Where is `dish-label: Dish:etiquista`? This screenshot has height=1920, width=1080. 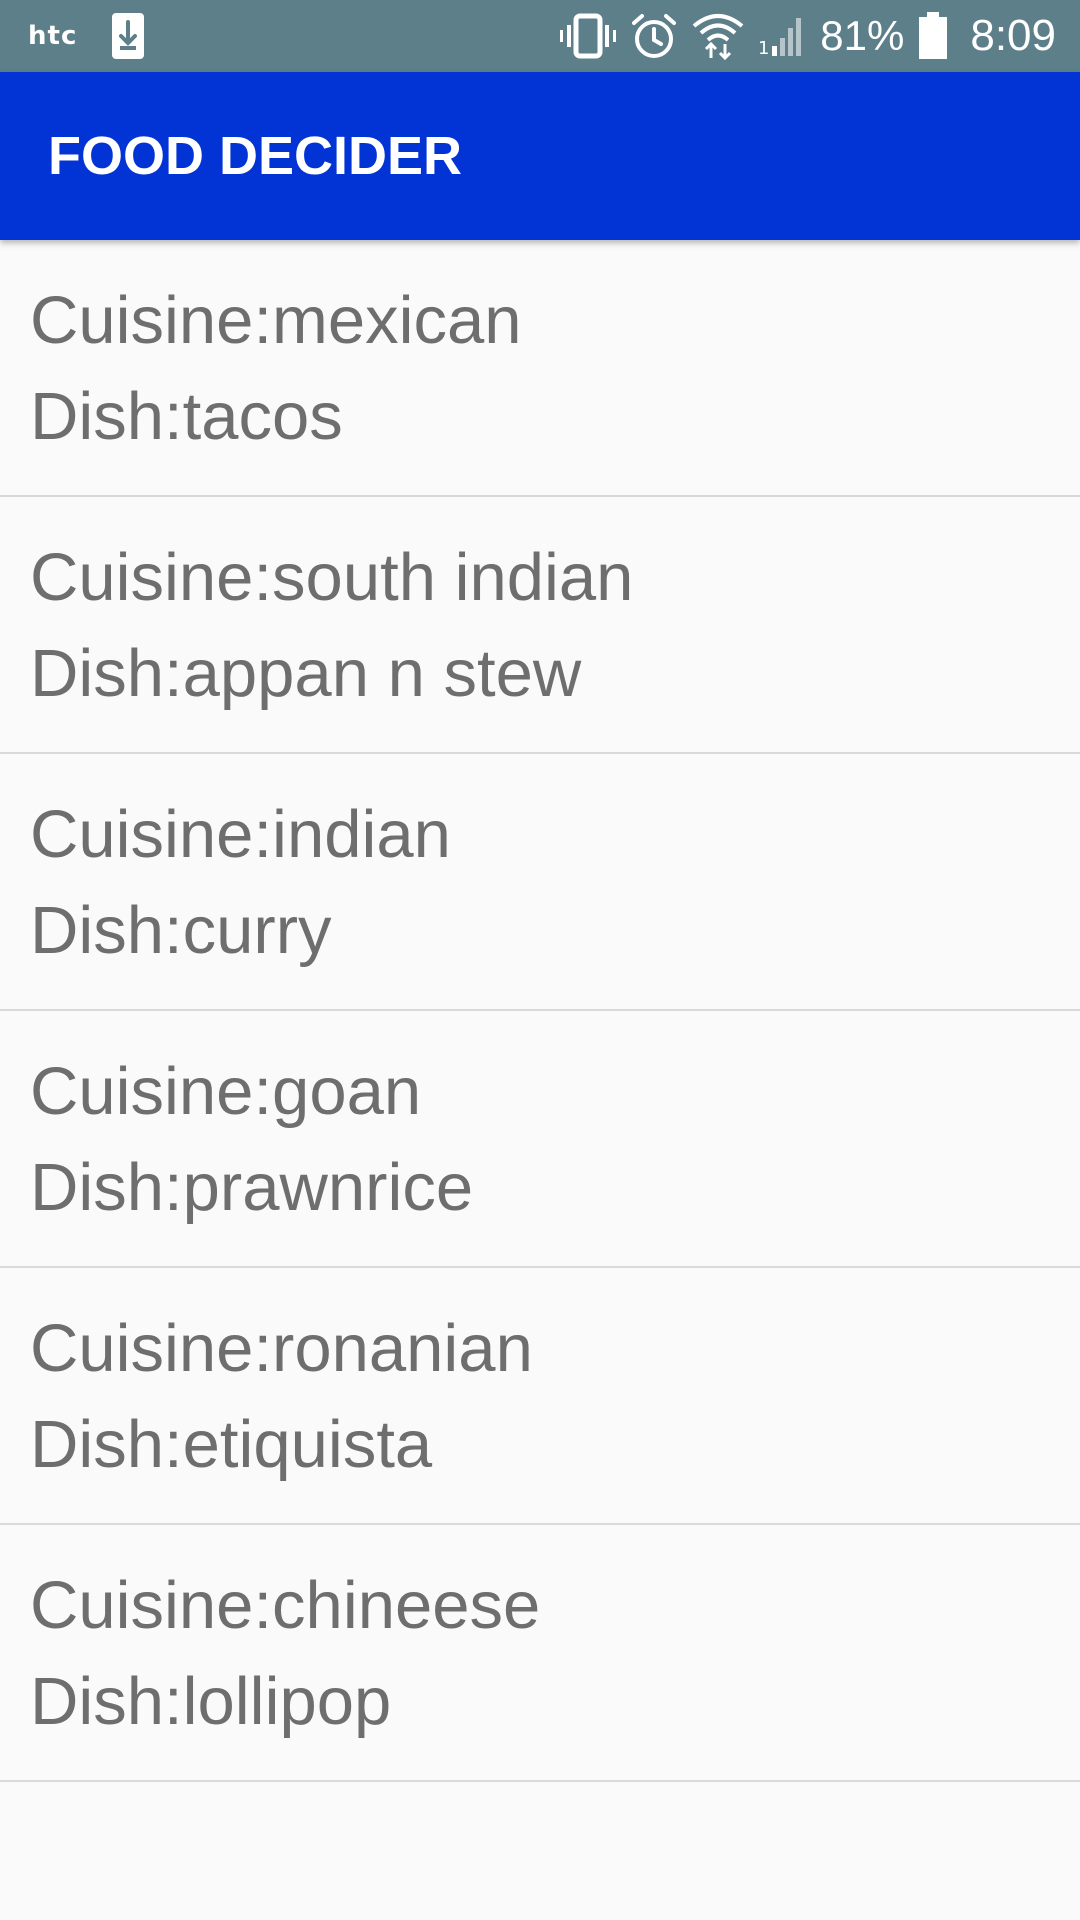 dish-label: Dish:etiquista is located at coordinates (231, 1444).